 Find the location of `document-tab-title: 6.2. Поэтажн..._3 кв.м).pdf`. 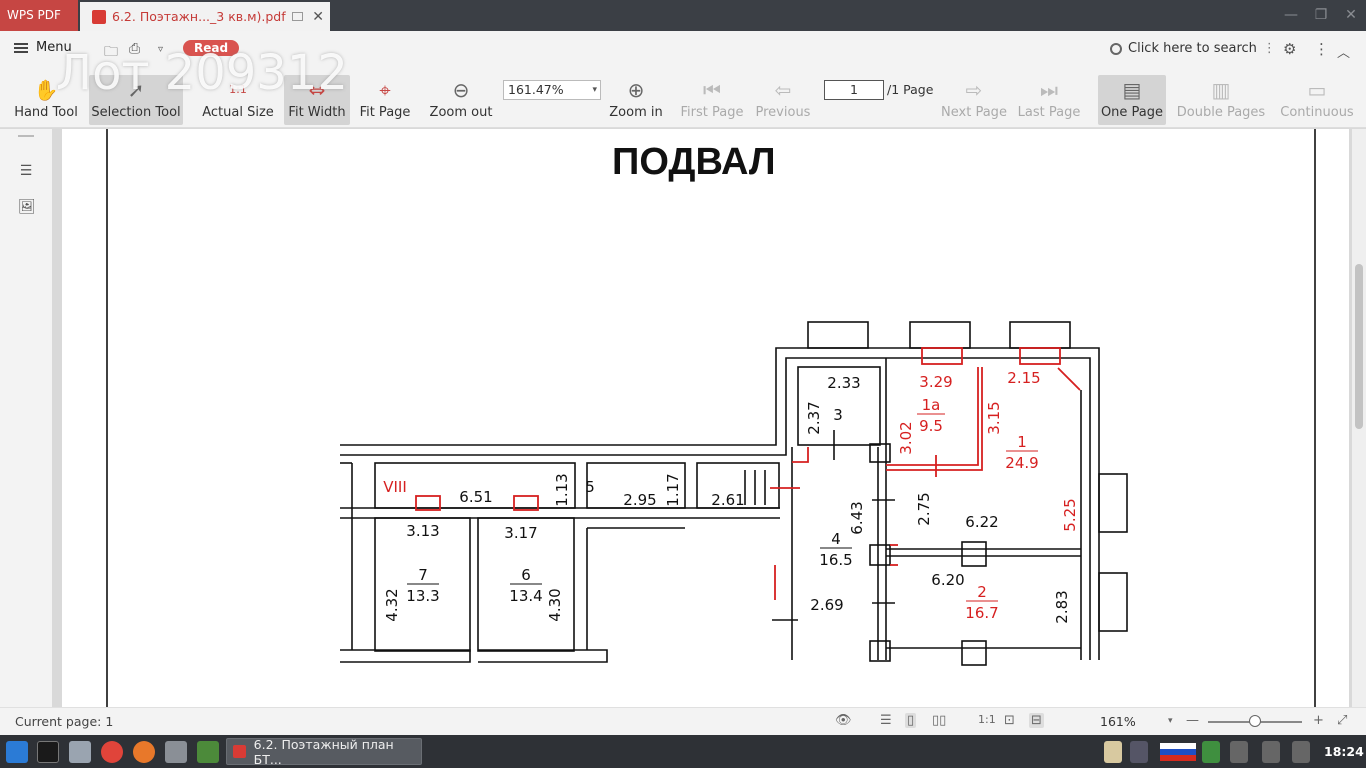

document-tab-title: 6.2. Поэтажн..._3 кв.м).pdf is located at coordinates (199, 16).